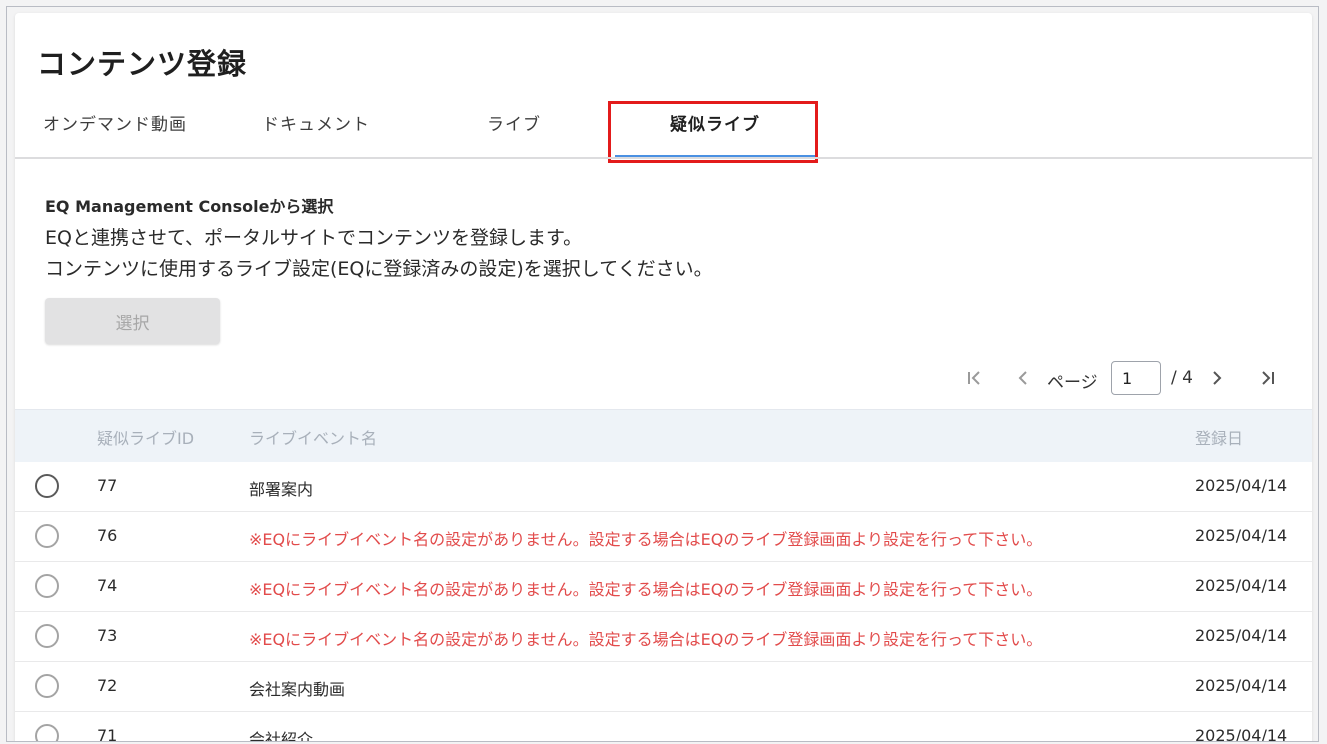 The width and height of the screenshot is (1327, 744). Describe the element at coordinates (107, 635) in the screenshot. I see `row-id: 73` at that location.